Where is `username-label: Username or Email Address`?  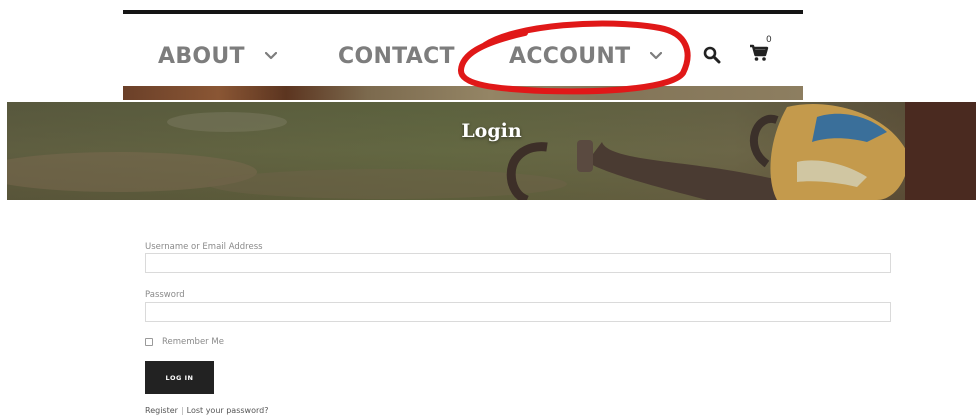
username-label: Username or Email Address is located at coordinates (204, 247).